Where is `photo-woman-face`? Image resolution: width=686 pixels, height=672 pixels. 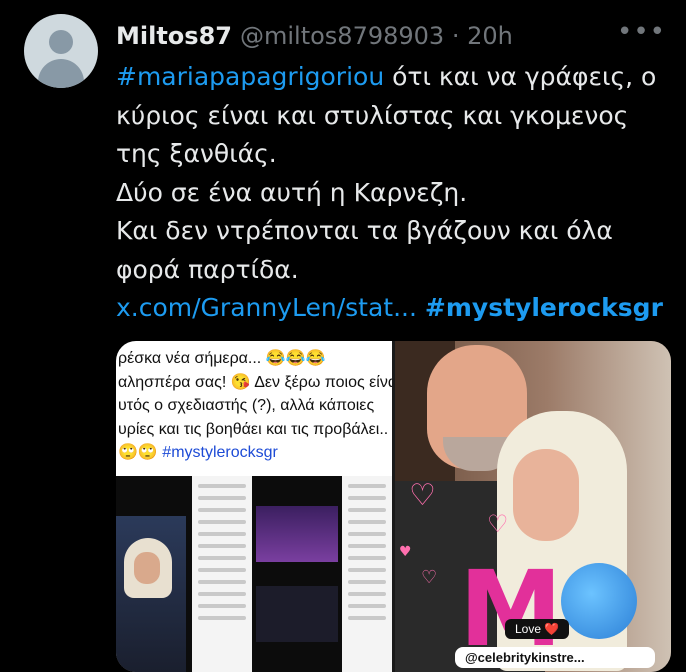
photo-woman-face is located at coordinates (546, 495).